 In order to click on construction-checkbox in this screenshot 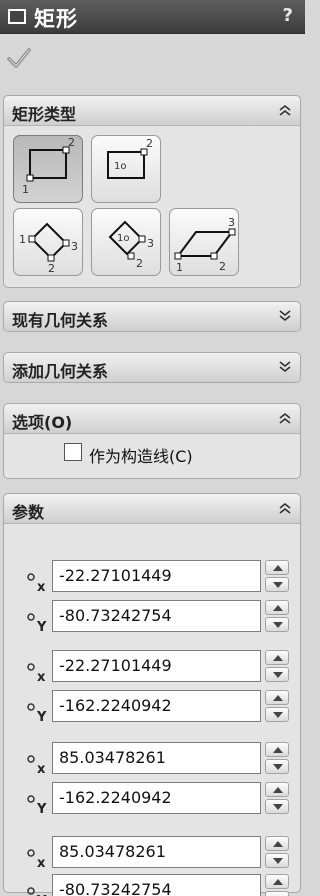, I will do `click(73, 452)`.